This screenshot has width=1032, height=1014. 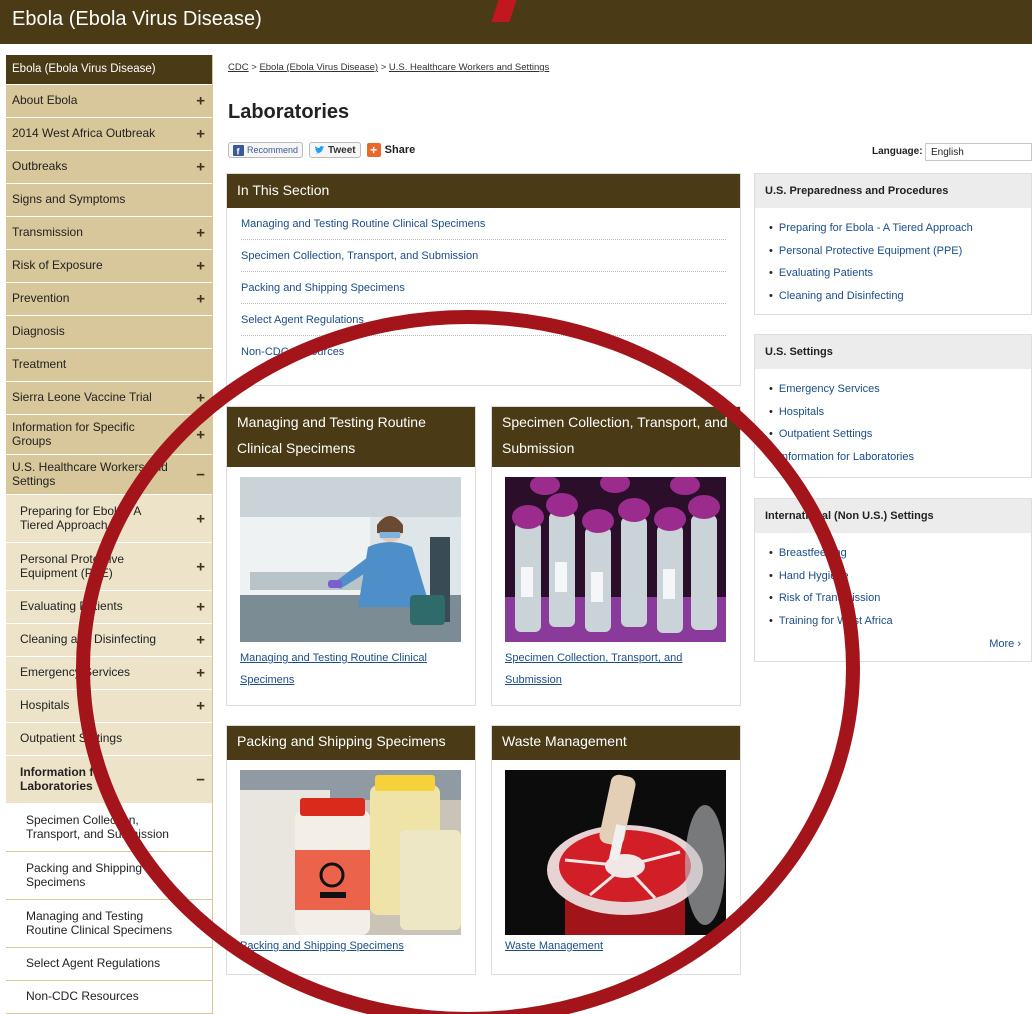 What do you see at coordinates (238, 67) in the screenshot?
I see `breadcrumb-link-cdc: CDC` at bounding box center [238, 67].